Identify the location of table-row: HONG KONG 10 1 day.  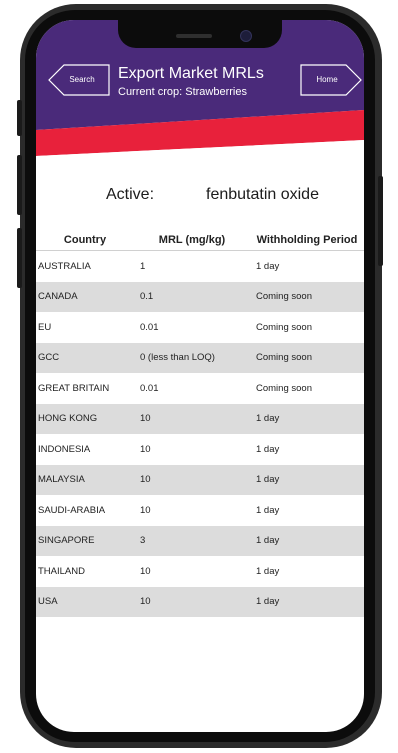
(200, 418).